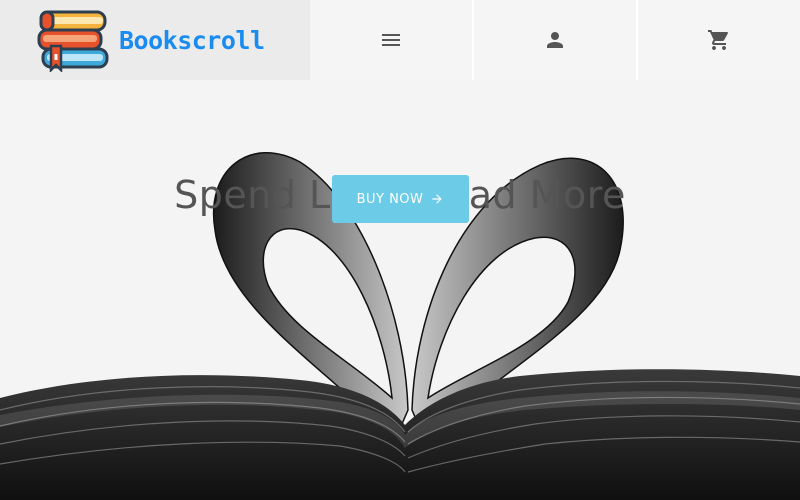 The width and height of the screenshot is (800, 500). I want to click on buy-now-label: BUY NOW, so click(390, 199).